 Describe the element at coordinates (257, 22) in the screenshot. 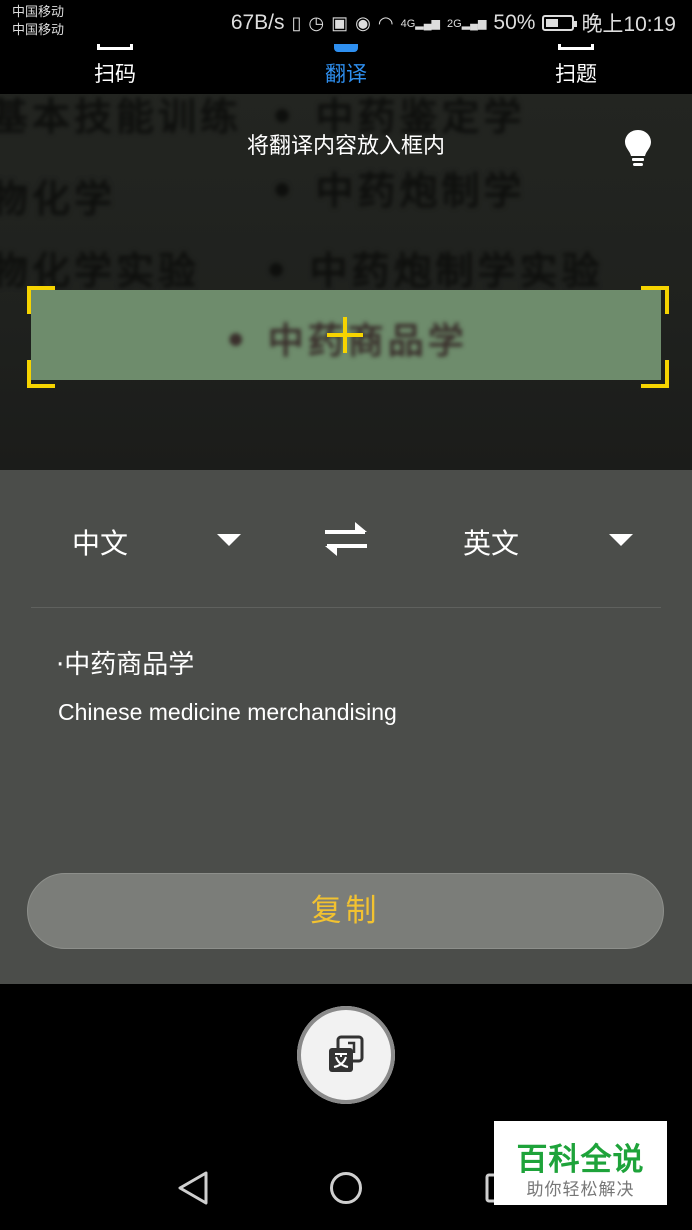

I see `network-speed: 67B/s` at that location.